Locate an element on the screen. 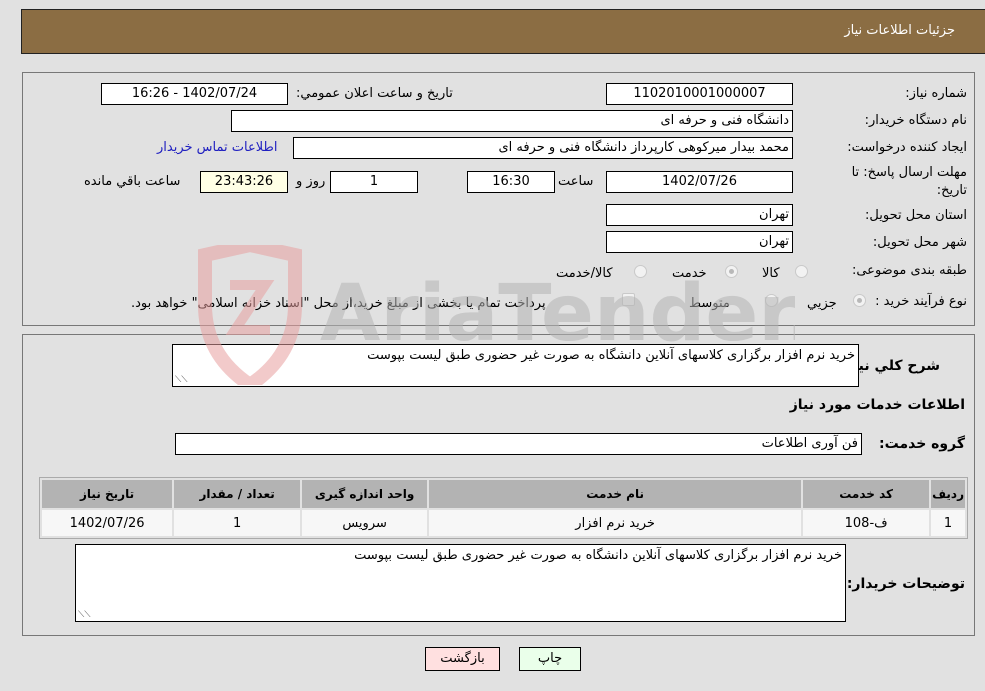 Image resolution: width=985 pixels, height=691 pixels. cell-row-number: 1 is located at coordinates (948, 523).